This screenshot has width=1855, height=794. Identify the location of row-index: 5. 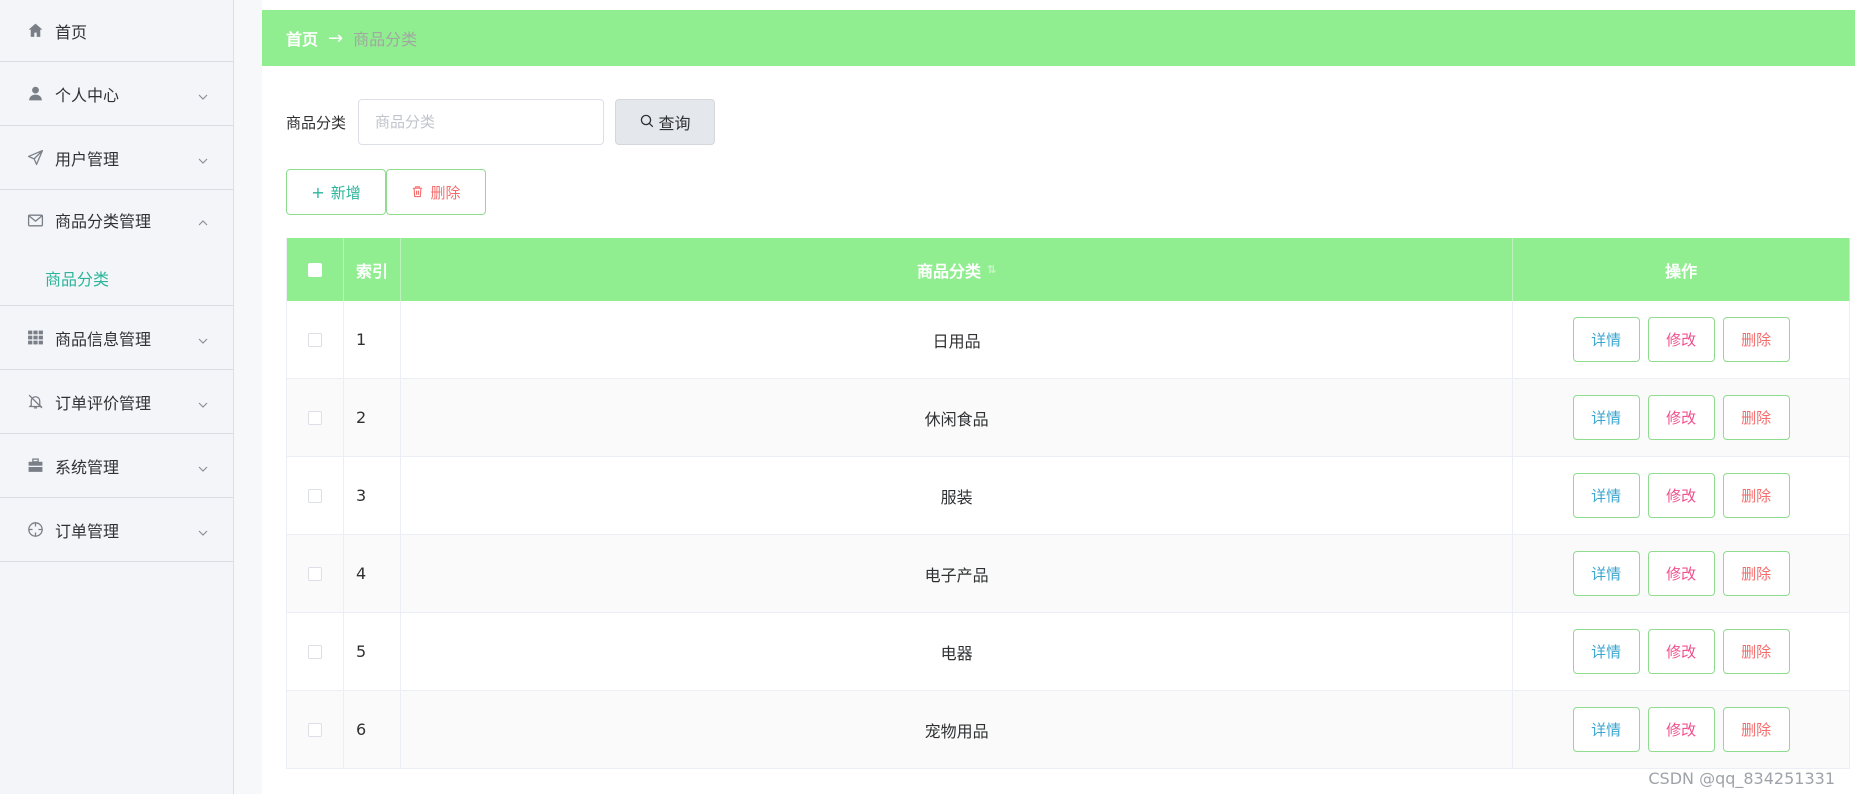
(372, 651).